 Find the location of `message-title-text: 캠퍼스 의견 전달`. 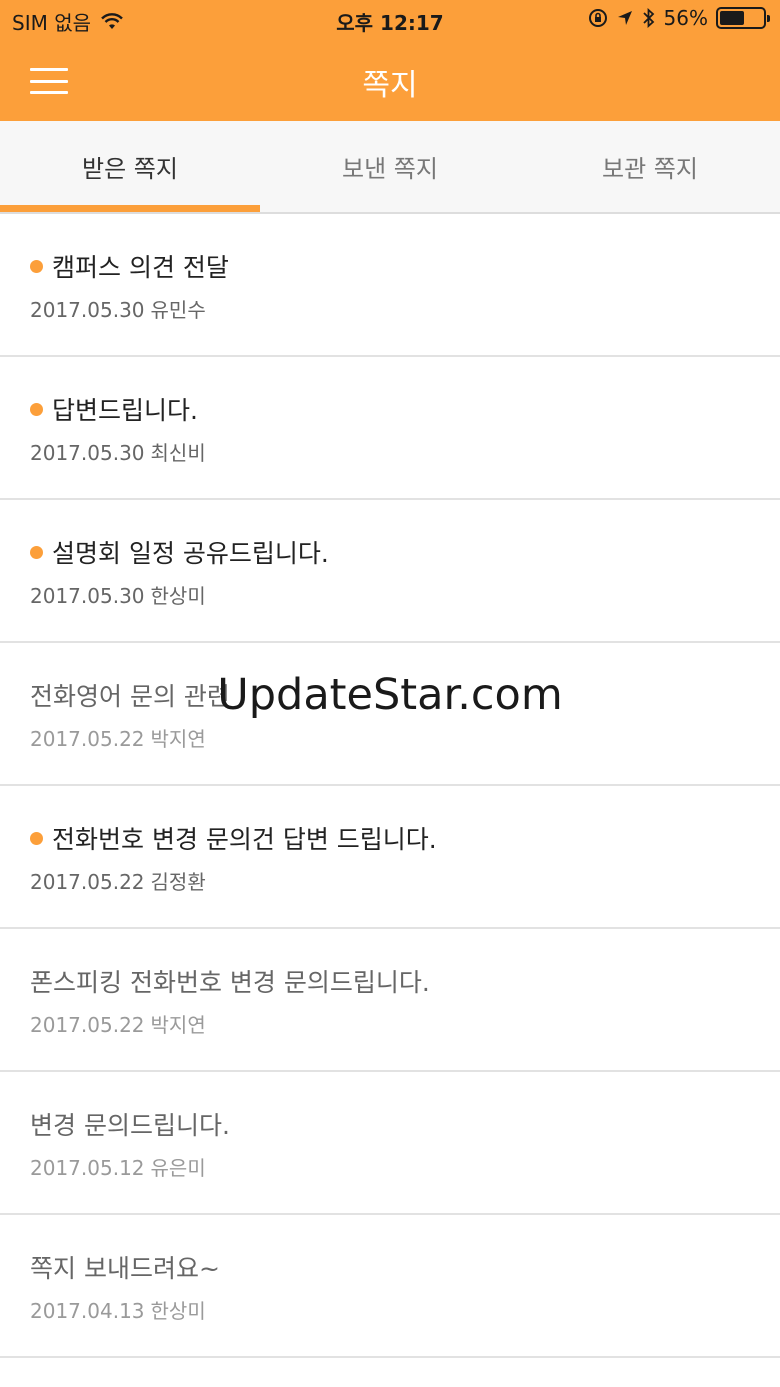

message-title-text: 캠퍼스 의견 전달 is located at coordinates (140, 267).